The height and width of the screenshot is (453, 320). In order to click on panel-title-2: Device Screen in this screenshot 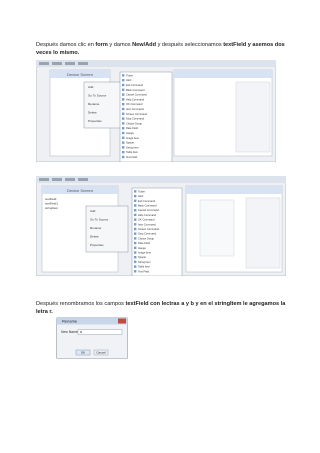, I will do `click(80, 190)`.